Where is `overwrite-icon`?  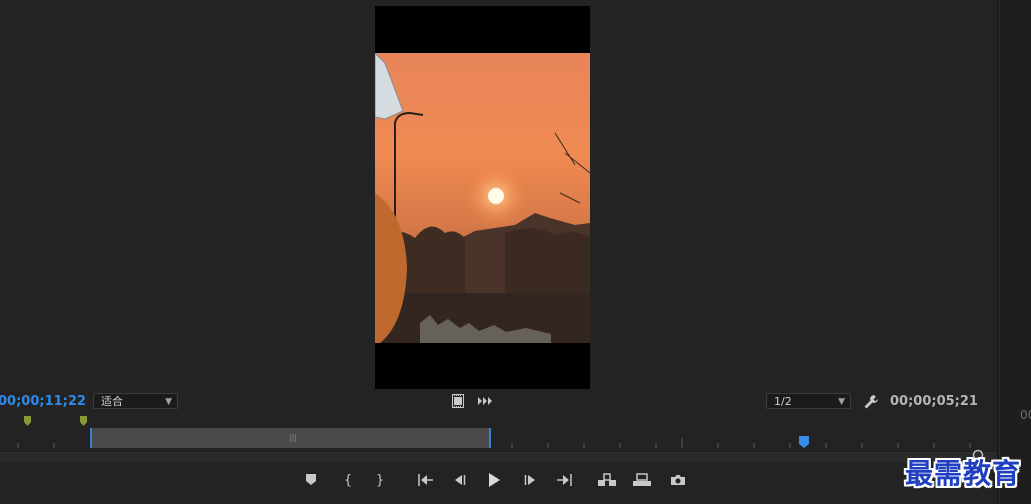
overwrite-icon is located at coordinates (642, 480).